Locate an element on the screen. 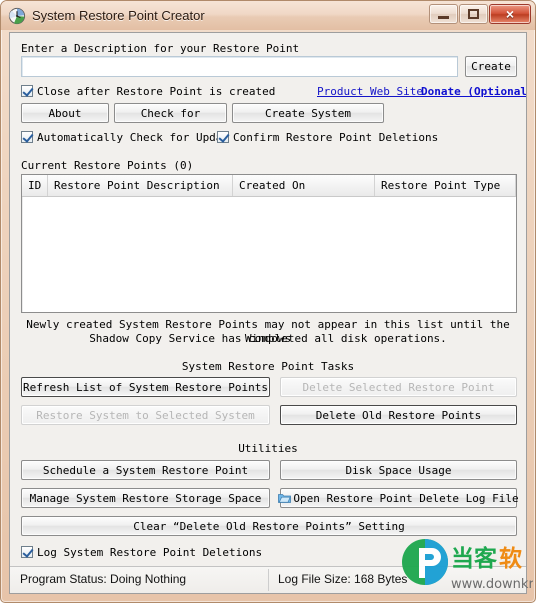  refresh-list-button: Refresh List of System Restore Points is located at coordinates (145, 387).